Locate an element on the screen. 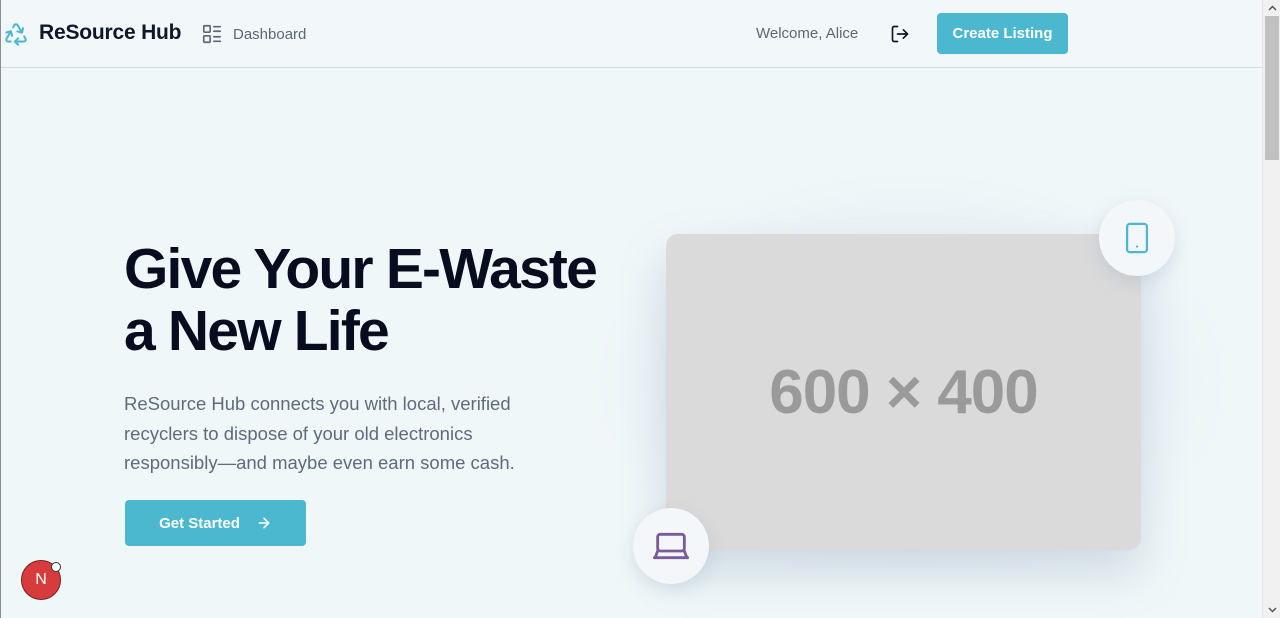 This screenshot has height=618, width=1280. logout-icon is located at coordinates (900, 34).